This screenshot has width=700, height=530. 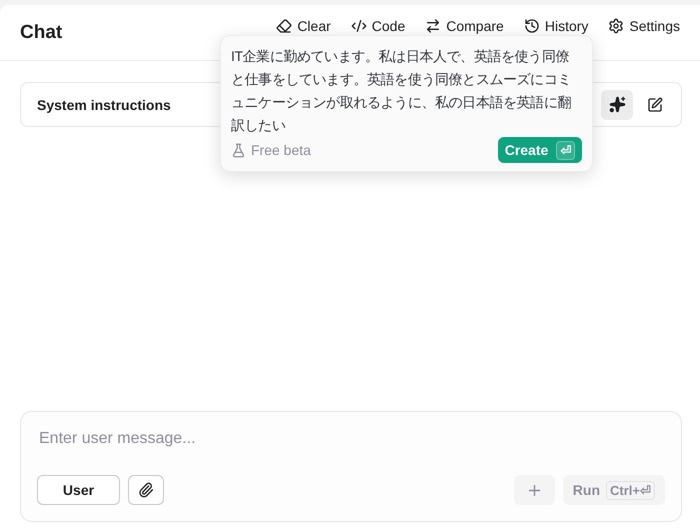 What do you see at coordinates (281, 150) in the screenshot?
I see `beta-note: Free beta` at bounding box center [281, 150].